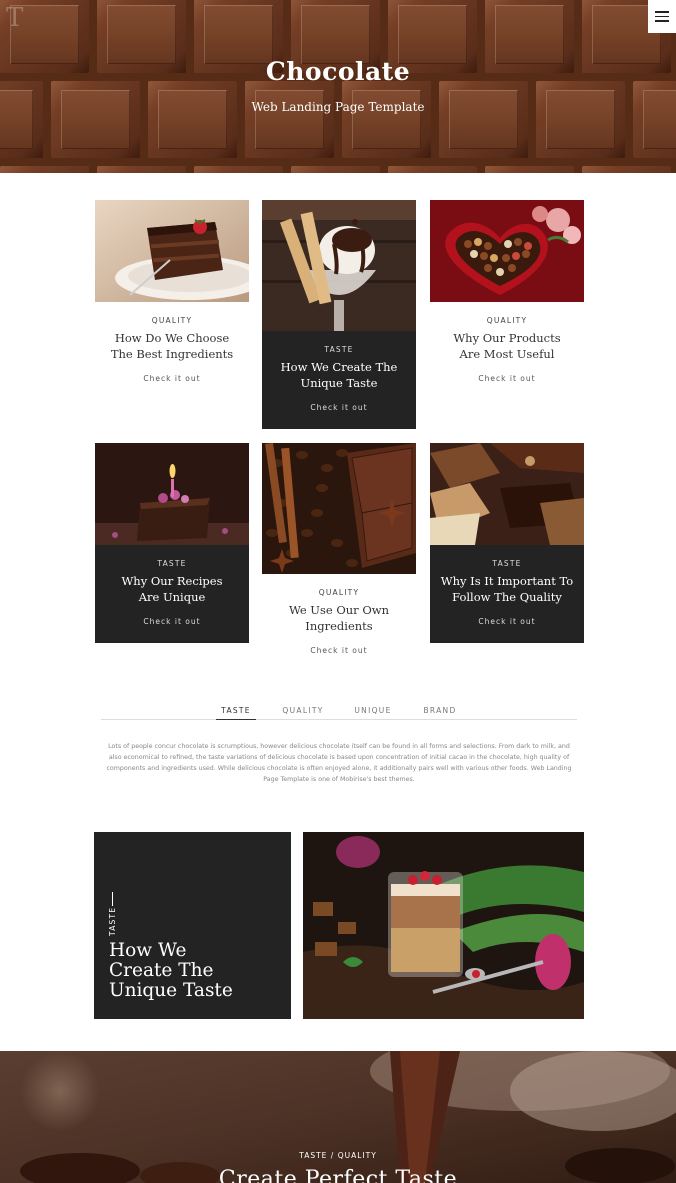 The height and width of the screenshot is (1183, 676). I want to click on tab-brand: BRAND, so click(440, 713).